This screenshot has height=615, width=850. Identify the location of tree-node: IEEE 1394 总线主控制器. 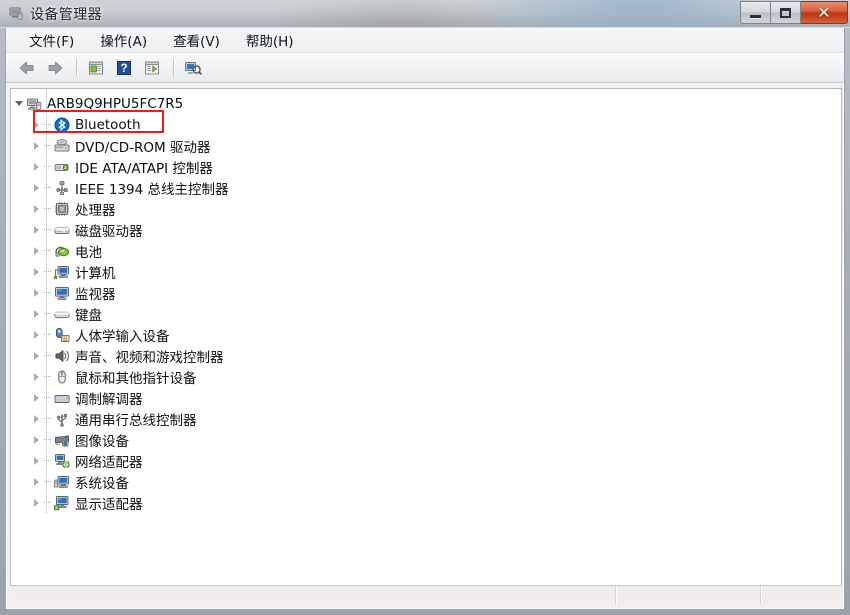
(426, 187).